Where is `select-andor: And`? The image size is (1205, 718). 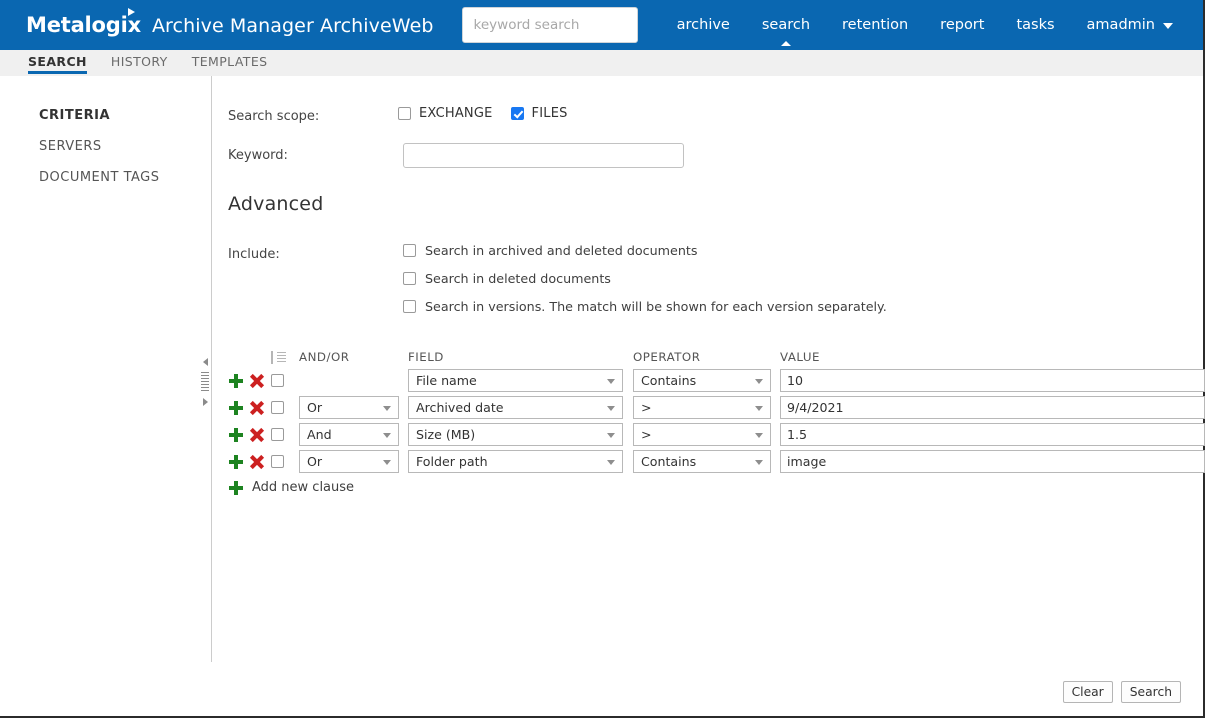 select-andor: And is located at coordinates (349, 434).